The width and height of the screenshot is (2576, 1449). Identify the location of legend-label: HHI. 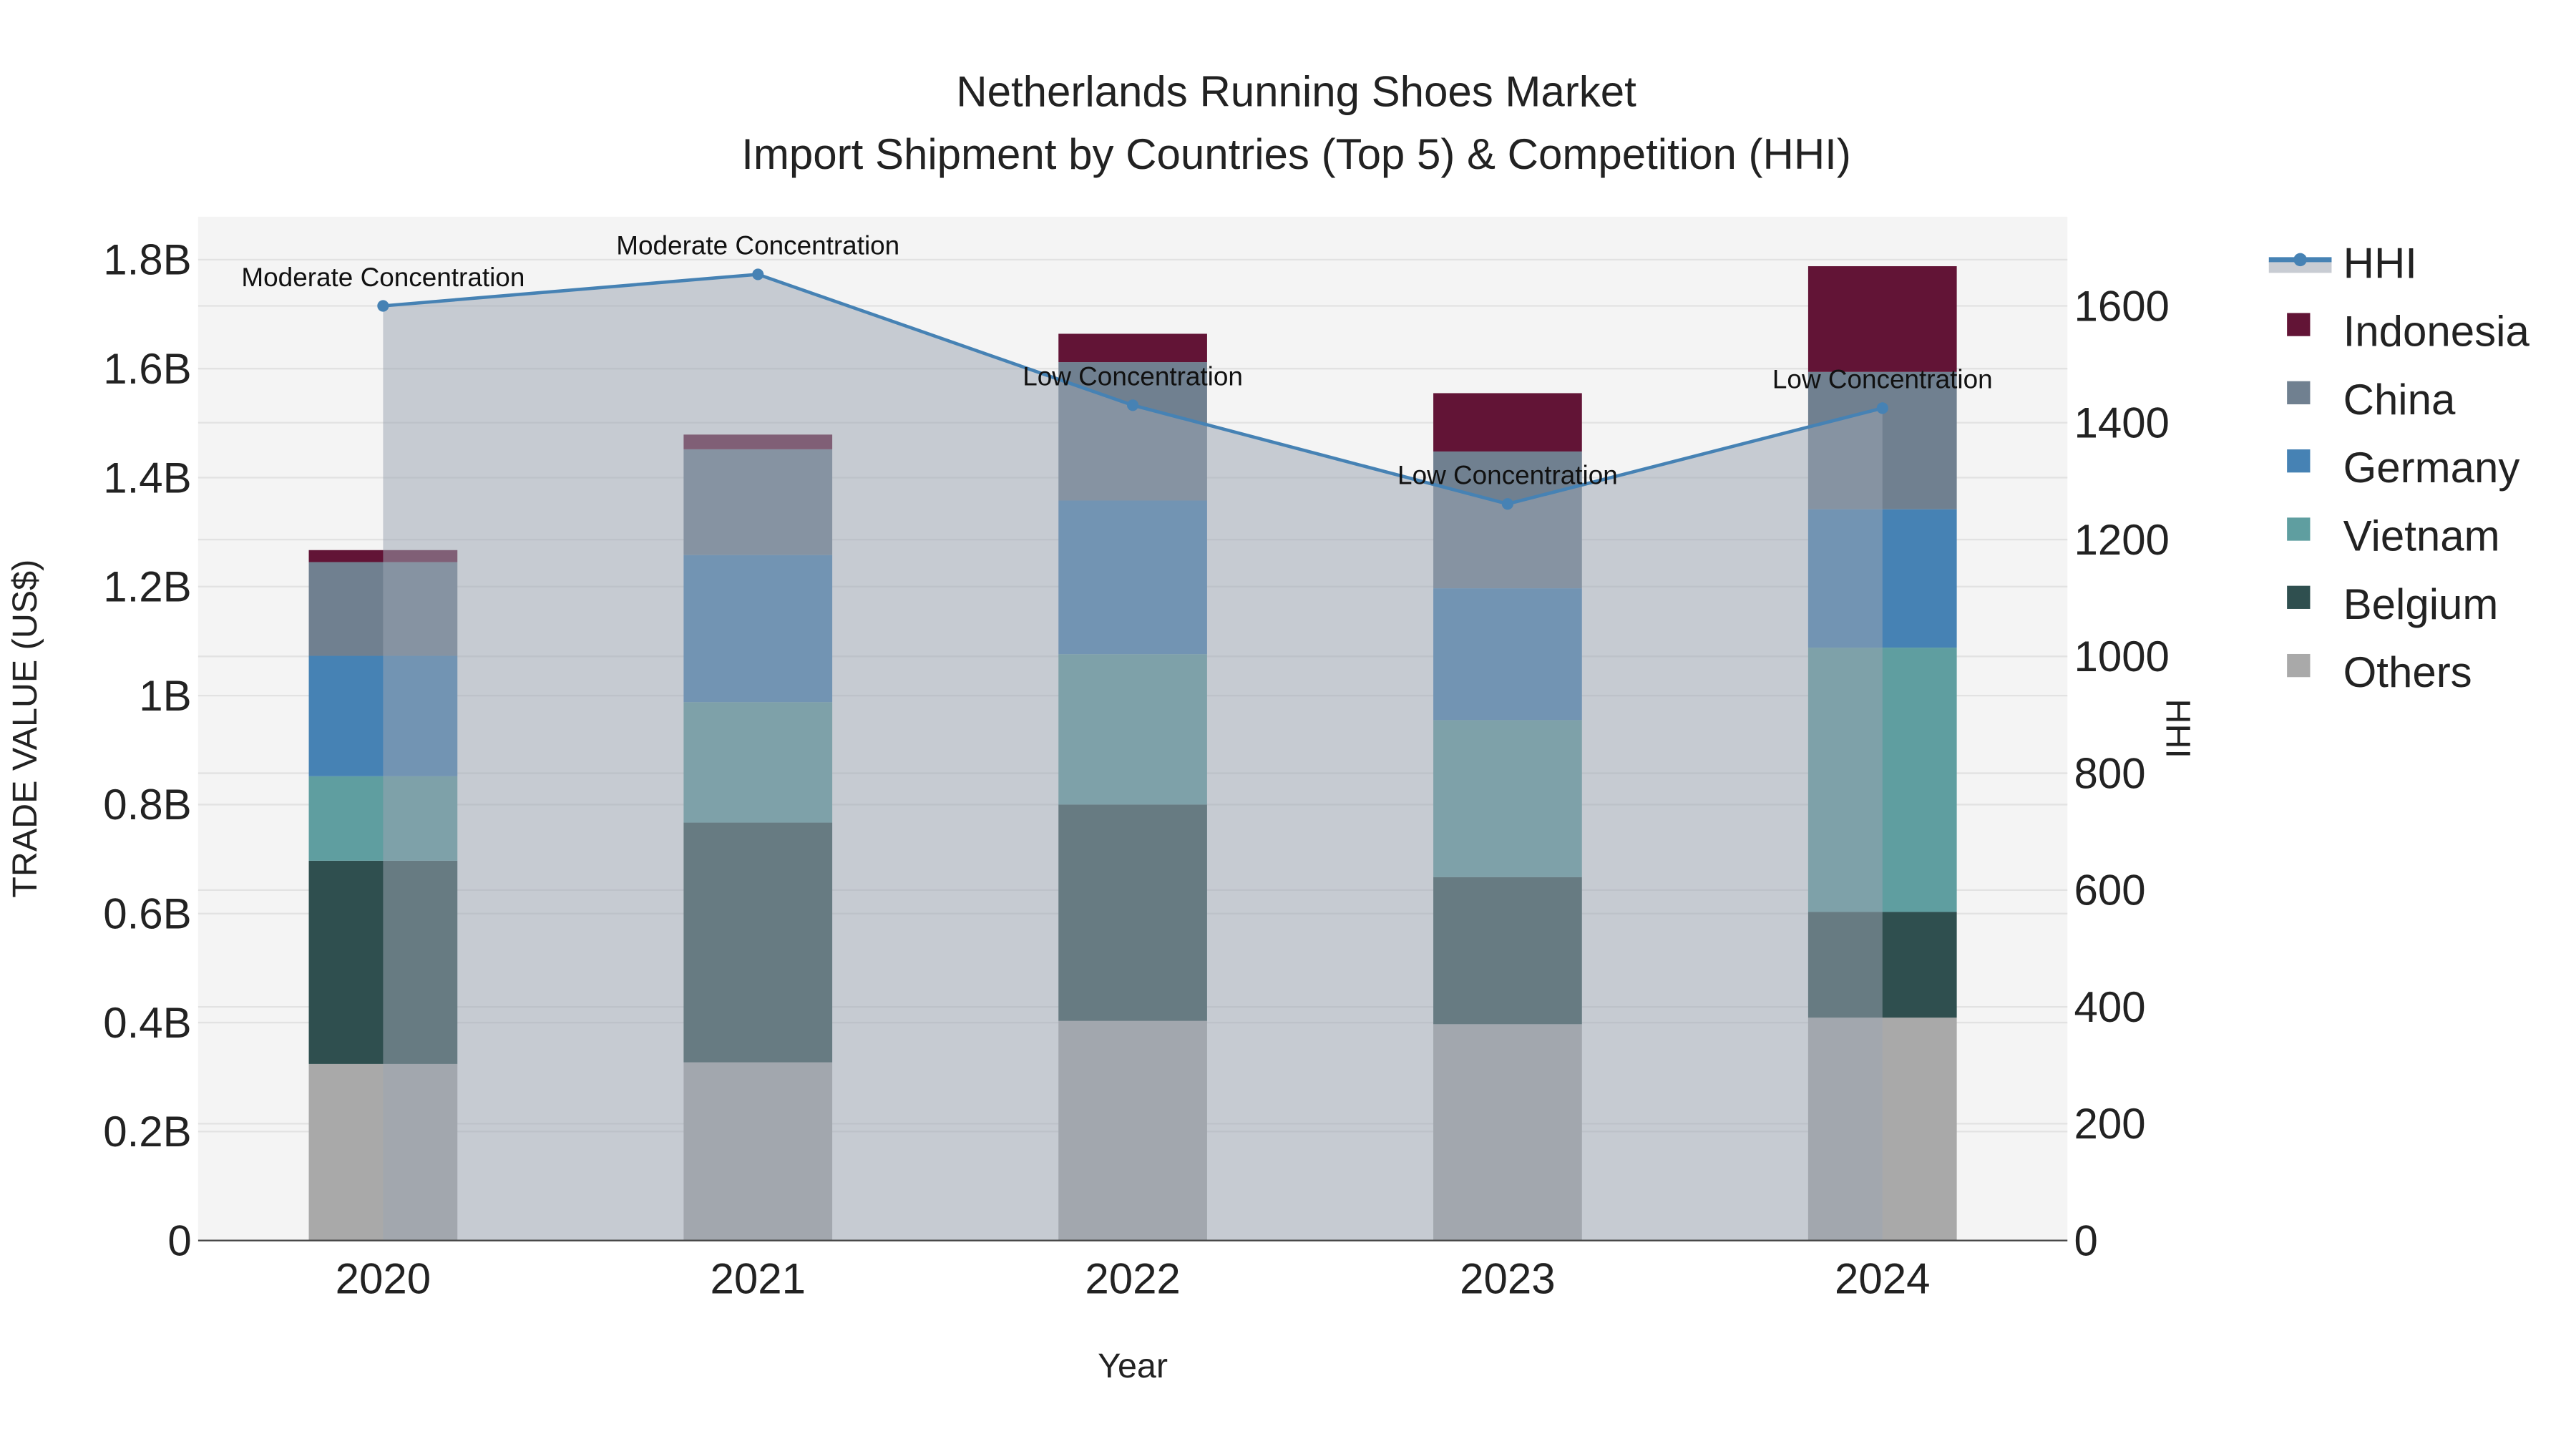
(2380, 263).